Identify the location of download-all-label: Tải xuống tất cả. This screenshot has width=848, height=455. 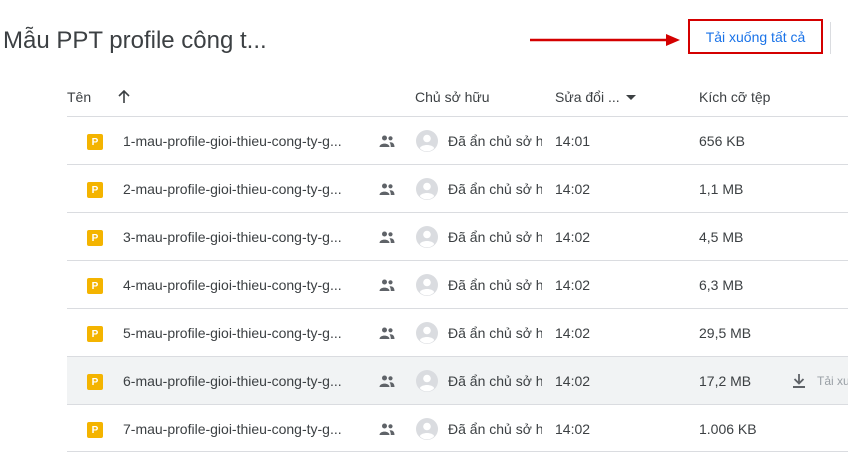
(755, 36).